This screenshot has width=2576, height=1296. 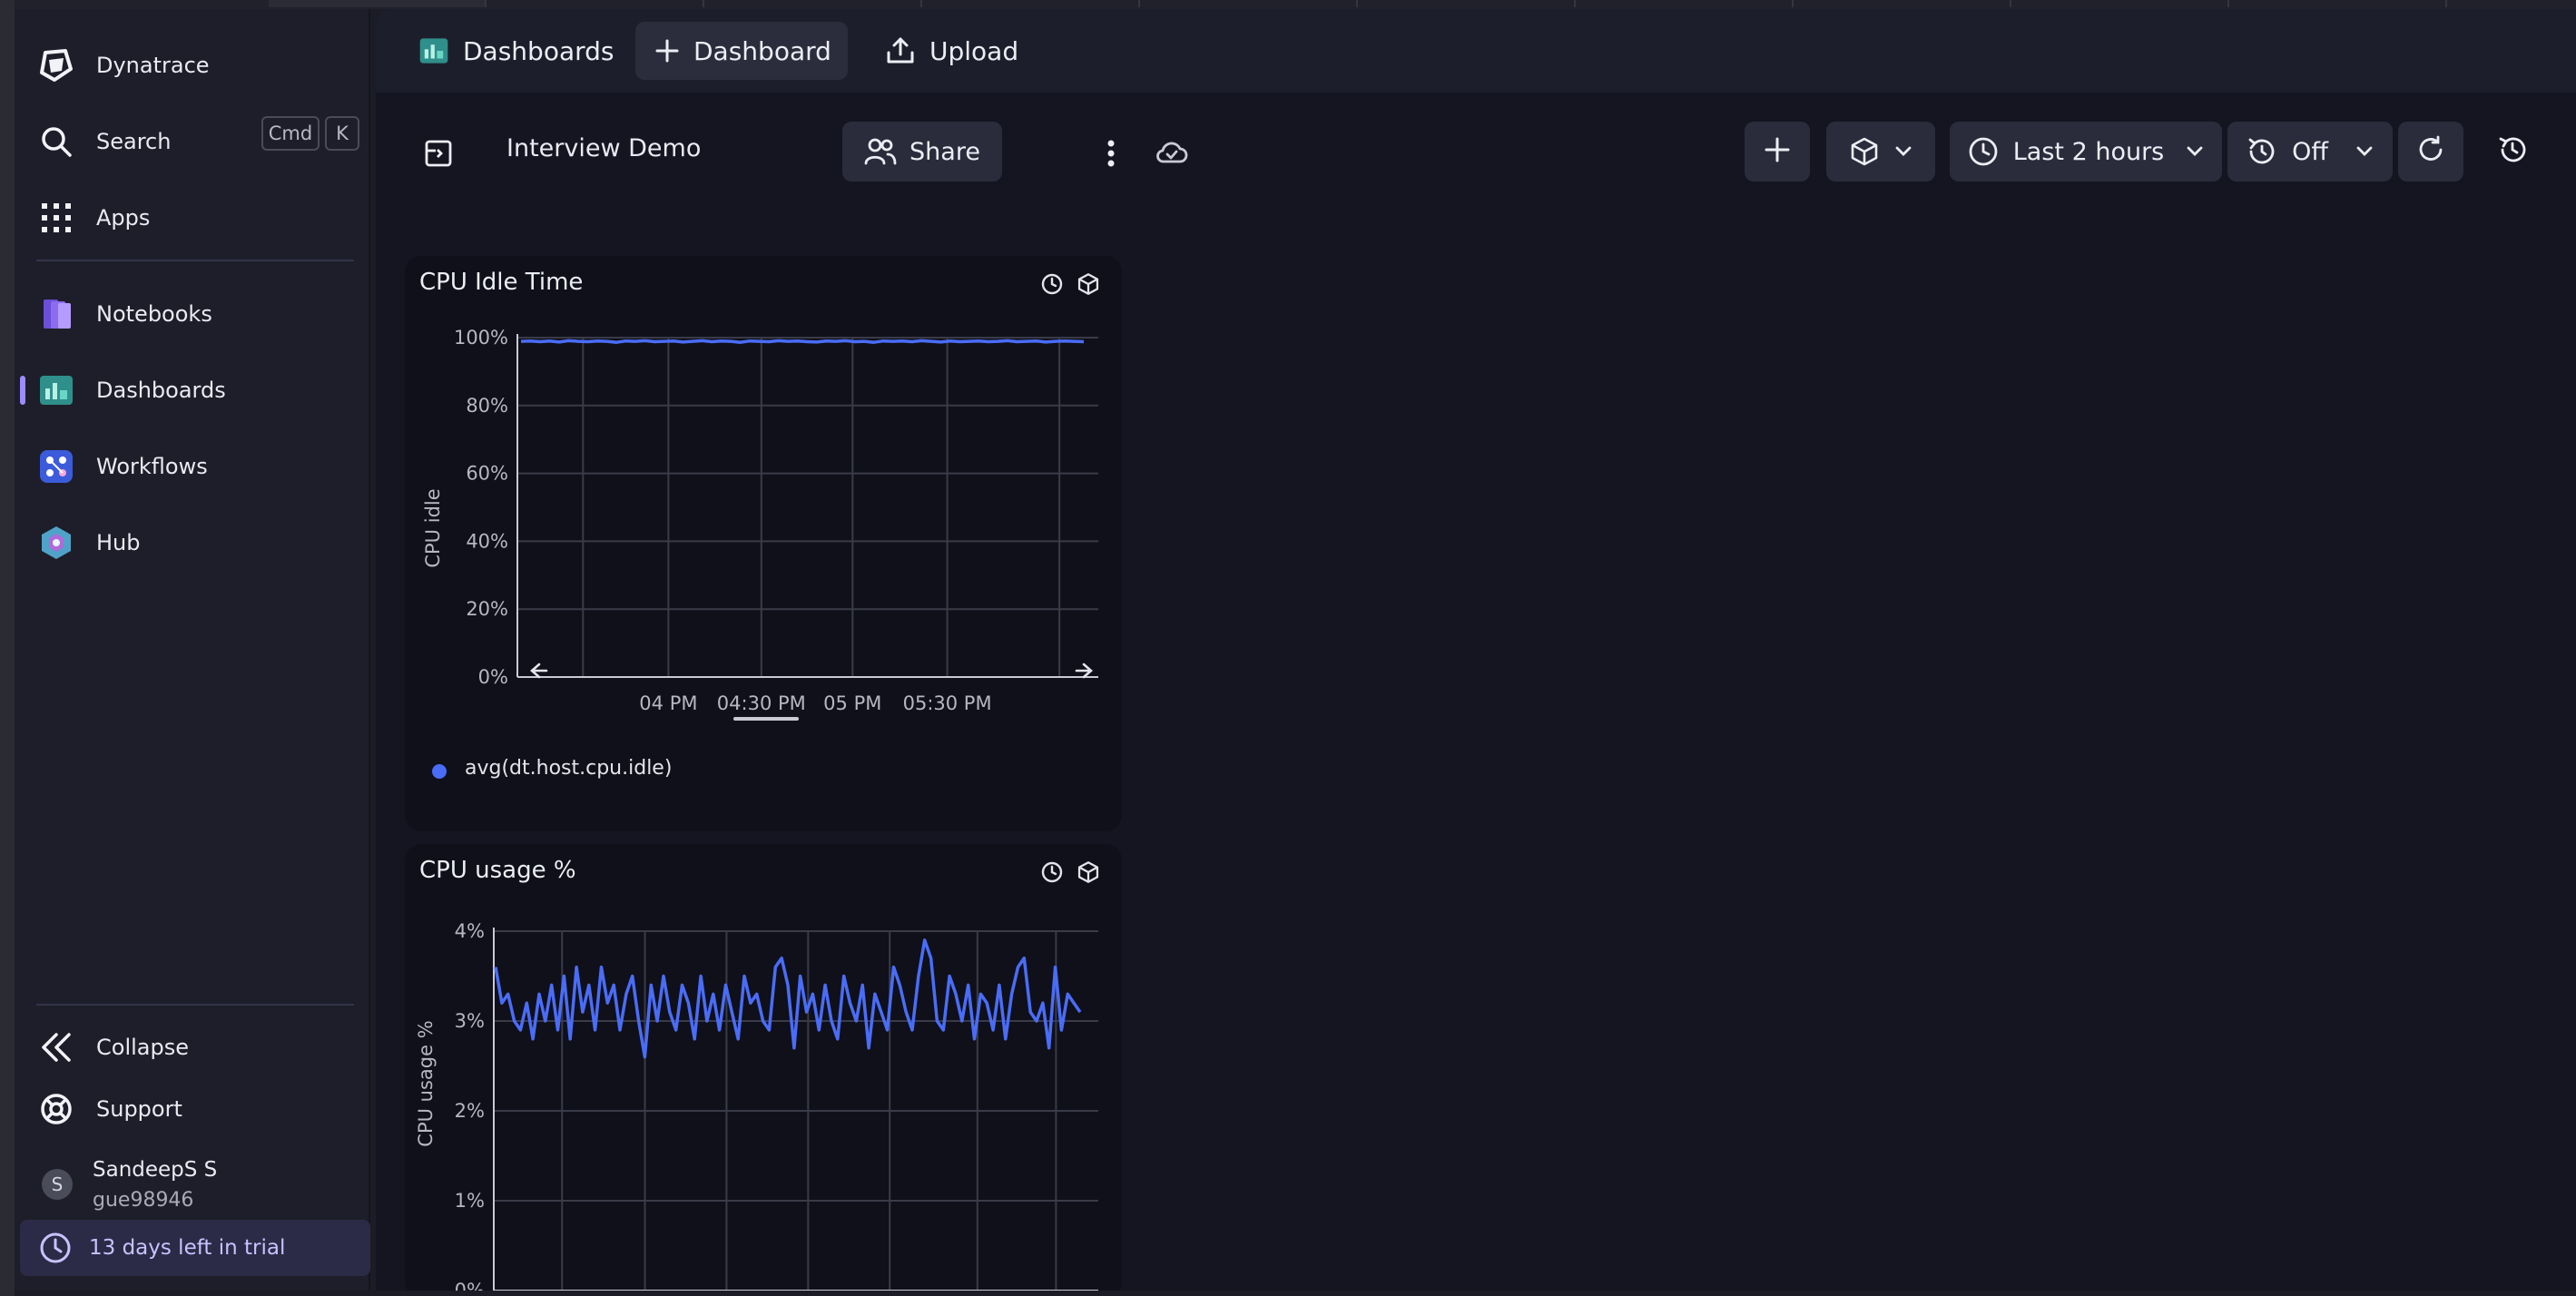 What do you see at coordinates (161, 390) in the screenshot?
I see `sidebar-item-label: Dashboards` at bounding box center [161, 390].